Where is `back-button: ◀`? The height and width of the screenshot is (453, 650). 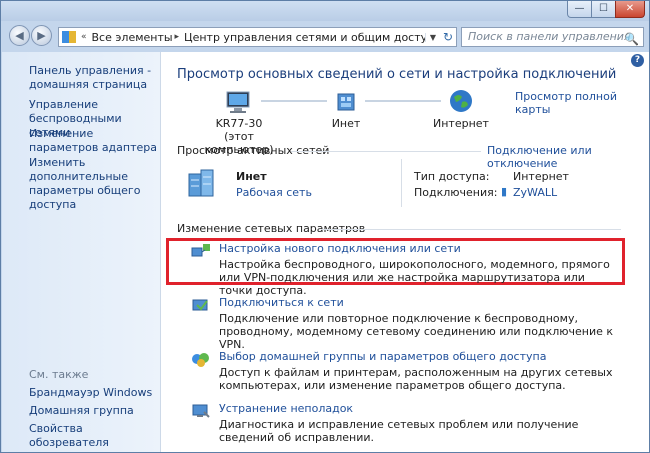 back-button: ◀ is located at coordinates (19, 35).